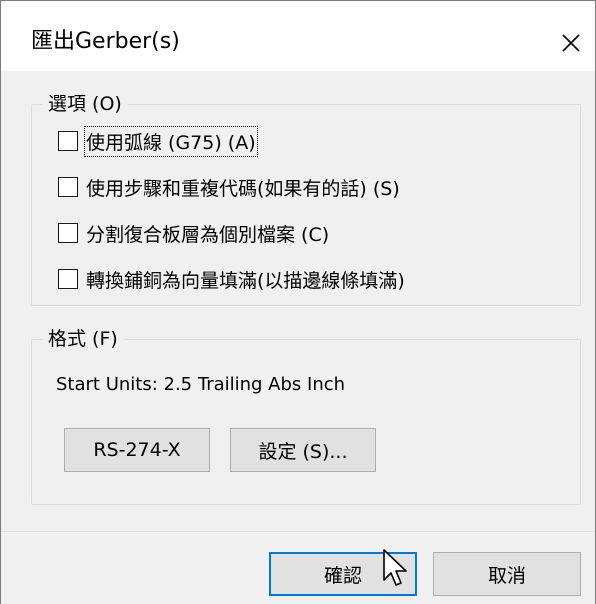  Describe the element at coordinates (68, 233) in the screenshot. I see `split-composite-checkbox` at that location.